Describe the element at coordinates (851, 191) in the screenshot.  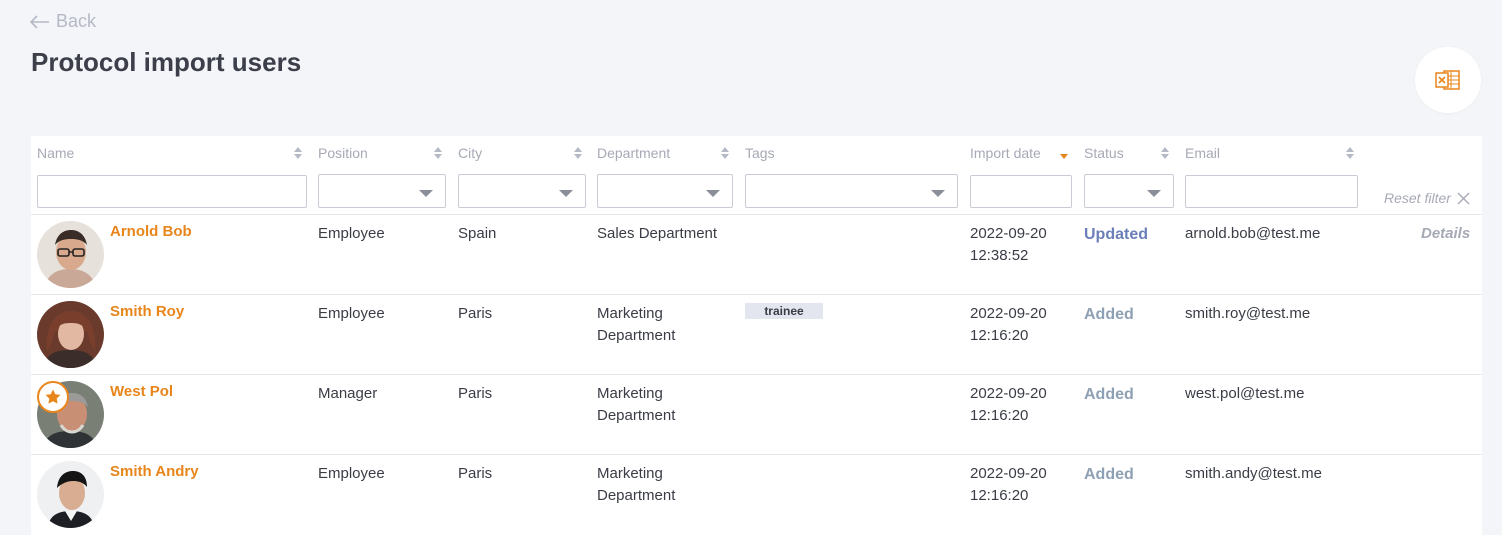
I see `tags-filter-select` at that location.